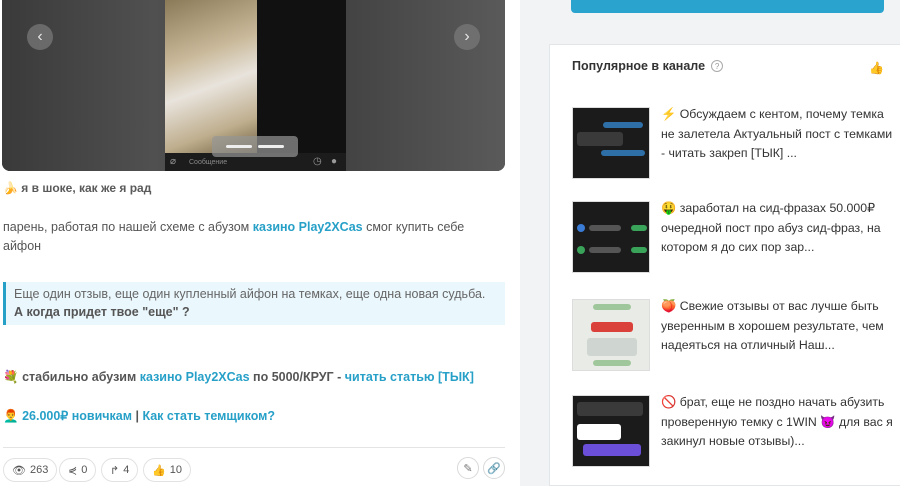 The image size is (900, 486). I want to click on subscribe-button, so click(727, 6).